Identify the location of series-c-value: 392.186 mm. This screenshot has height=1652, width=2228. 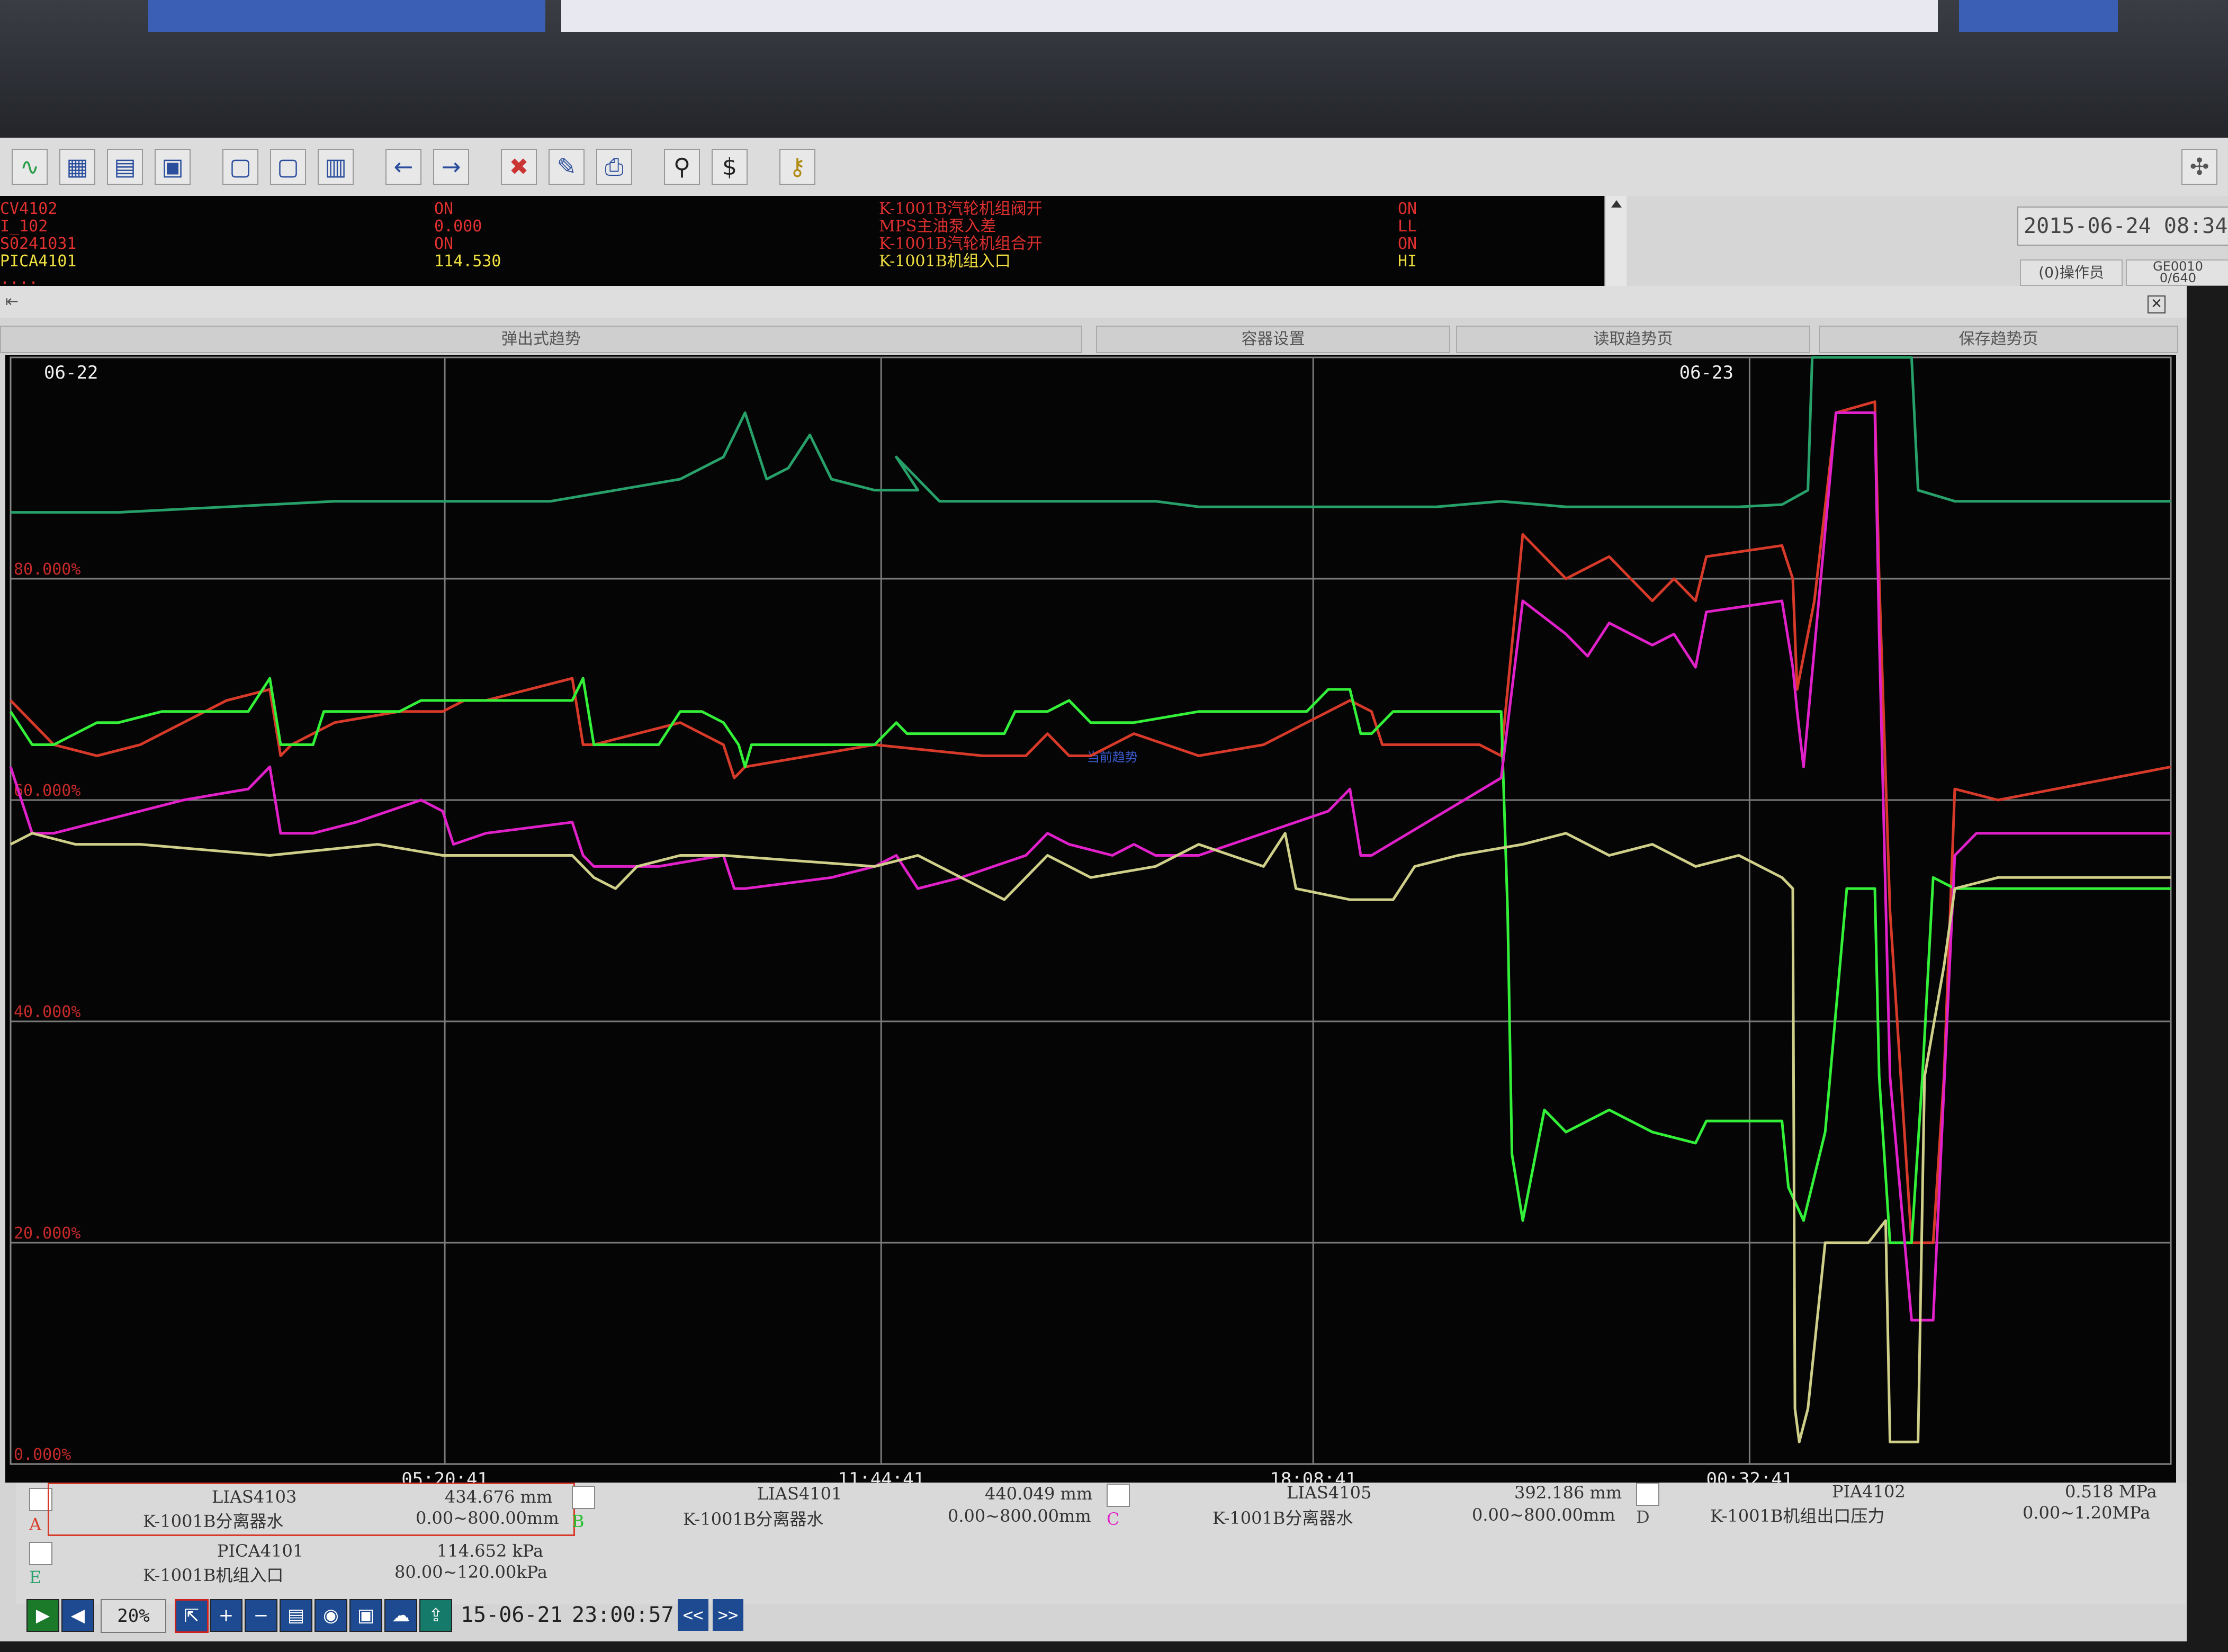
(1568, 1493).